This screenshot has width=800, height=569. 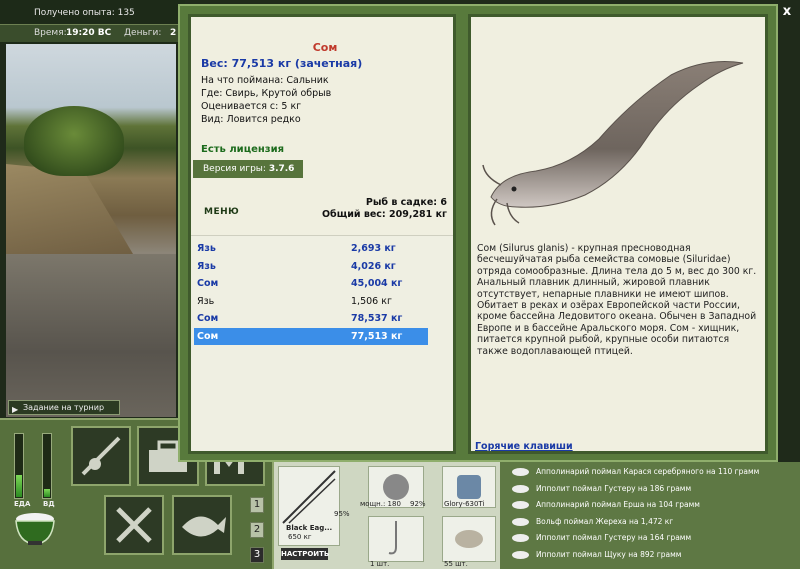 I want to click on keepnet-count: Рыб в садке: 6, so click(x=406, y=202).